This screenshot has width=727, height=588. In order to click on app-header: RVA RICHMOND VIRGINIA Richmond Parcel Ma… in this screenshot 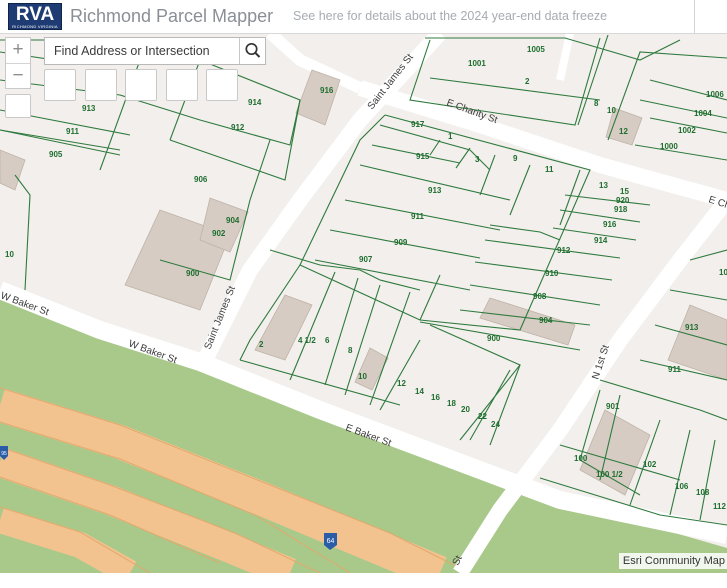, I will do `click(363, 17)`.